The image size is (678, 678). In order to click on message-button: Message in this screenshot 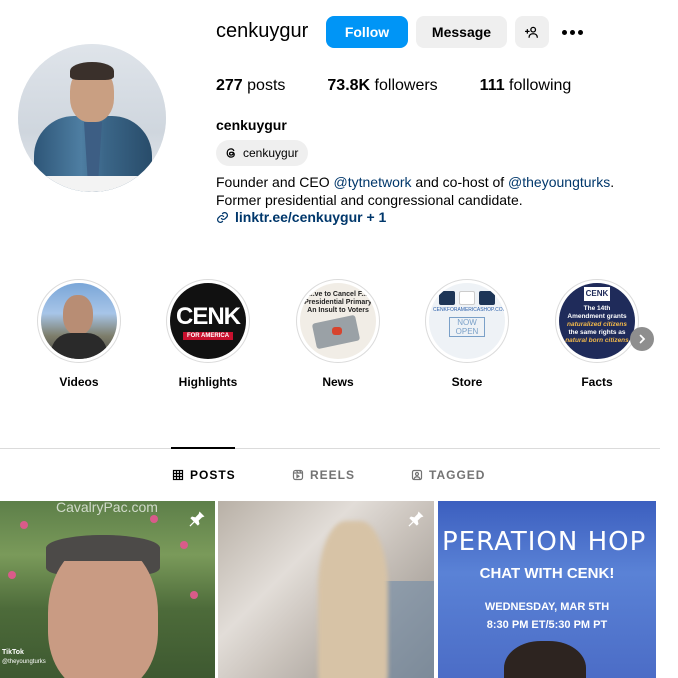, I will do `click(461, 32)`.